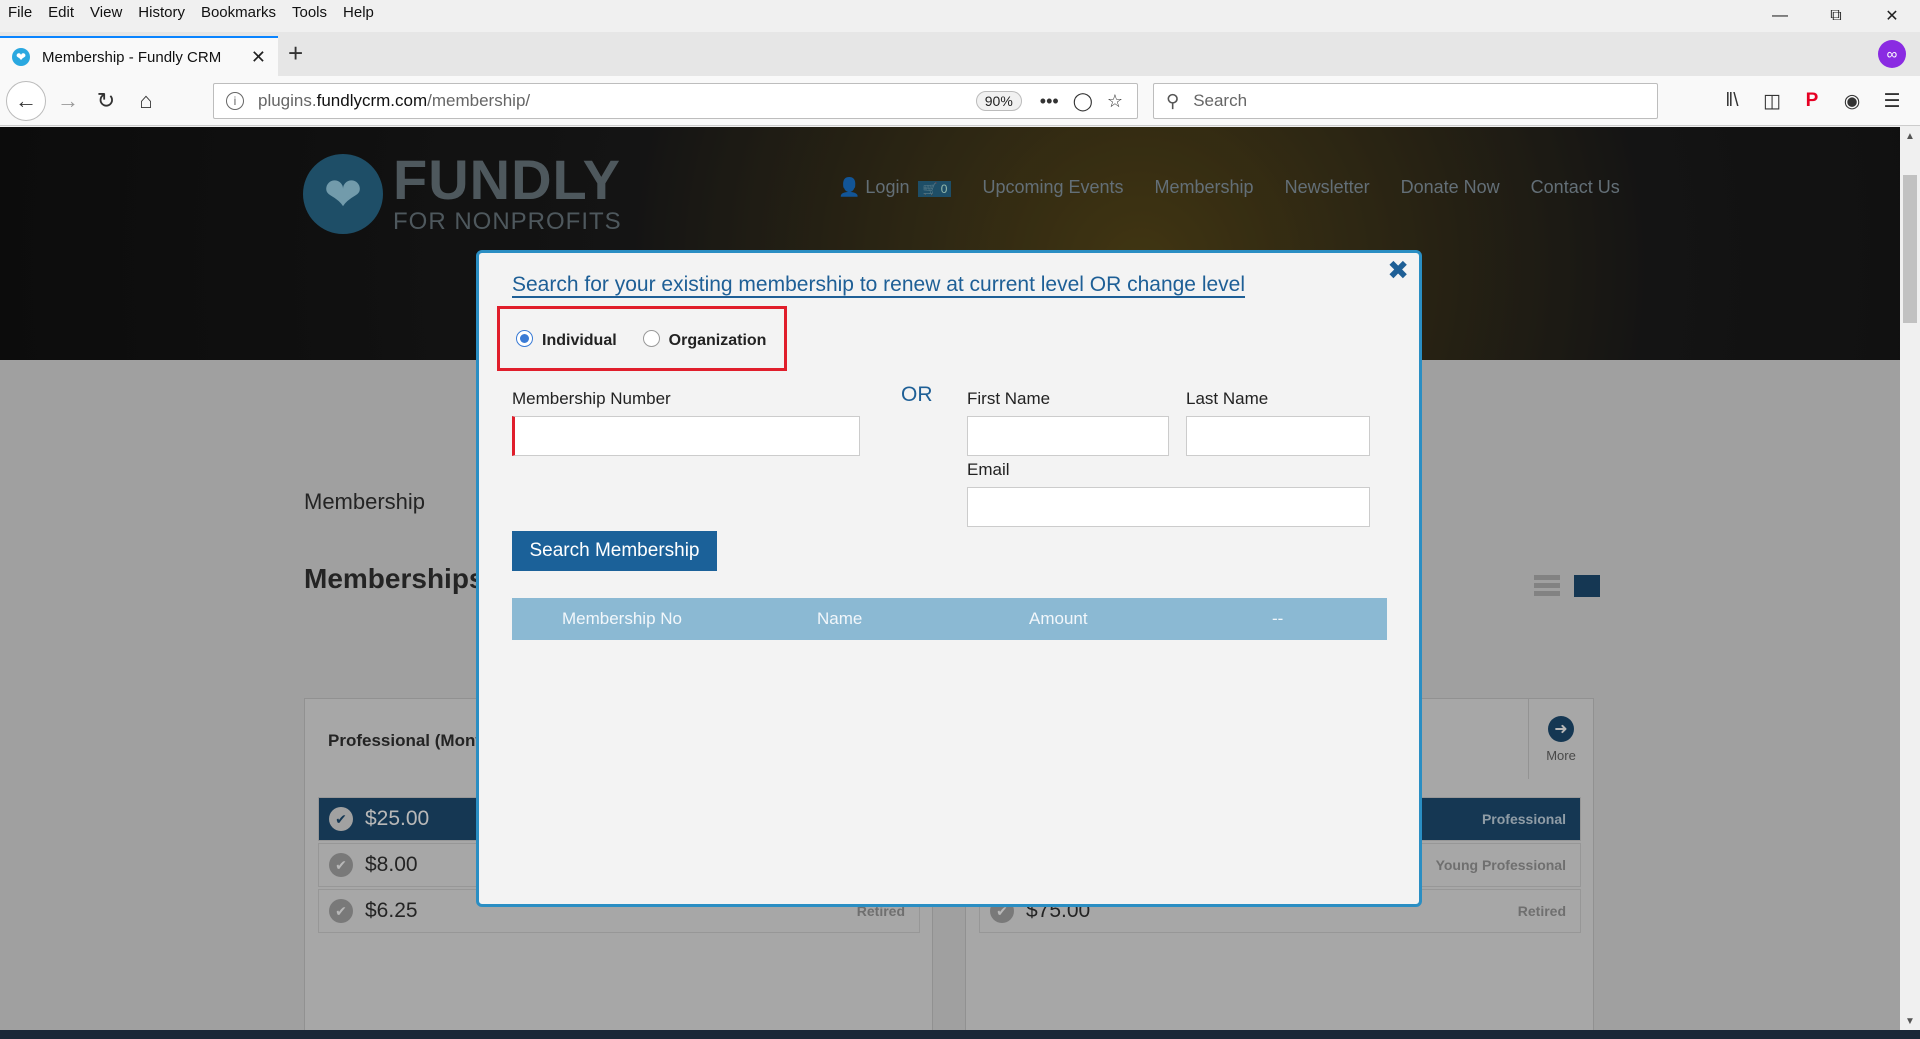 This screenshot has width=1920, height=1039. I want to click on page-actions-icon: •••, so click(1049, 101).